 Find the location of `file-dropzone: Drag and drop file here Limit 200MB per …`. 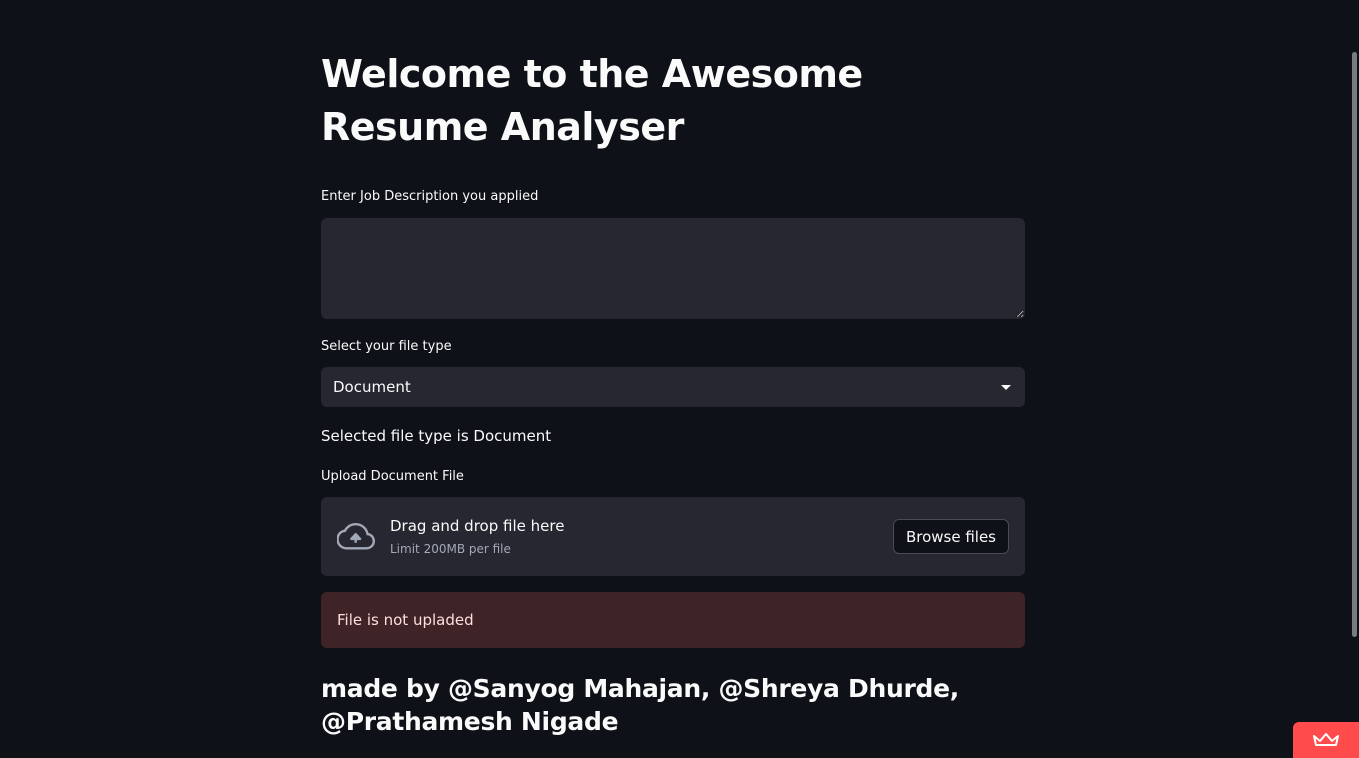

file-dropzone: Drag and drop file here Limit 200MB per … is located at coordinates (673, 536).